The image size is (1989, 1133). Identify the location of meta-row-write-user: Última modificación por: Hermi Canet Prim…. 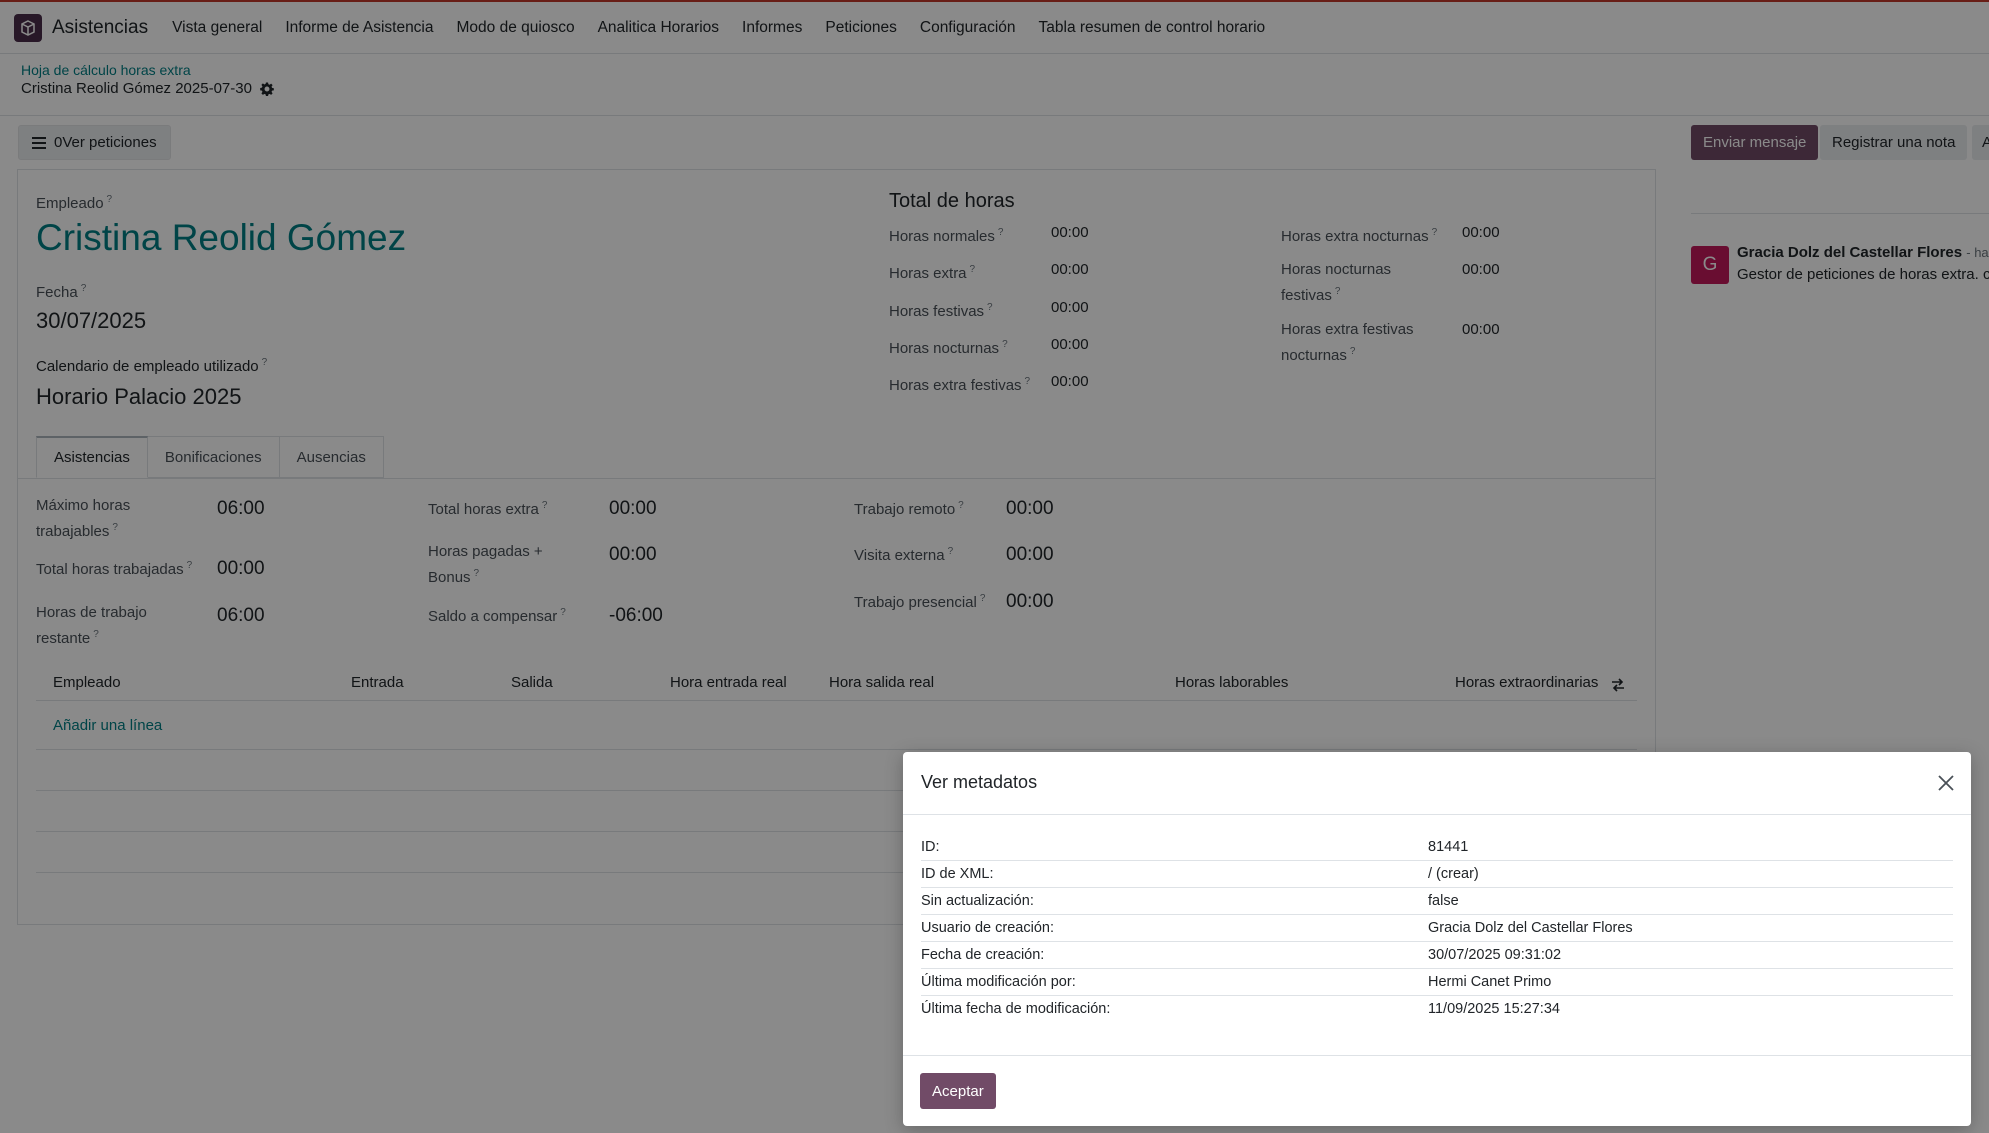
(1437, 982).